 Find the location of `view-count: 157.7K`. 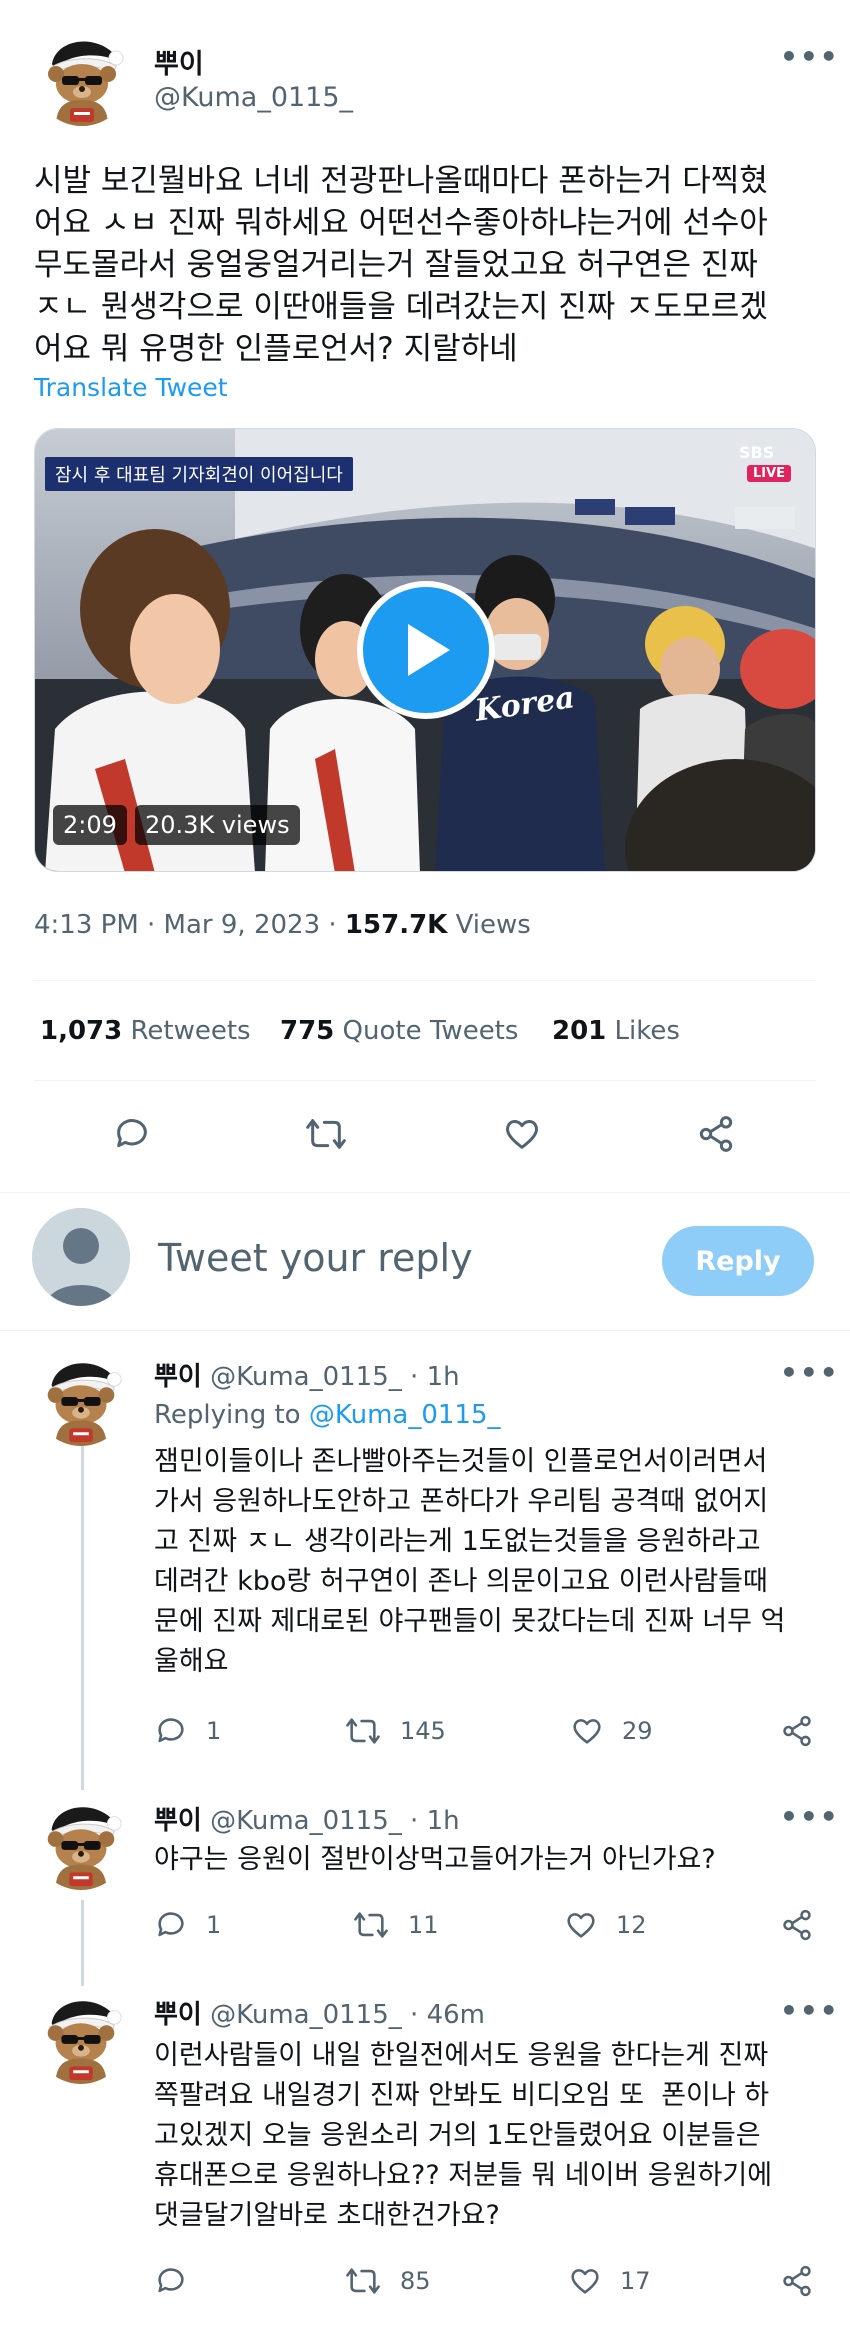

view-count: 157.7K is located at coordinates (396, 925).